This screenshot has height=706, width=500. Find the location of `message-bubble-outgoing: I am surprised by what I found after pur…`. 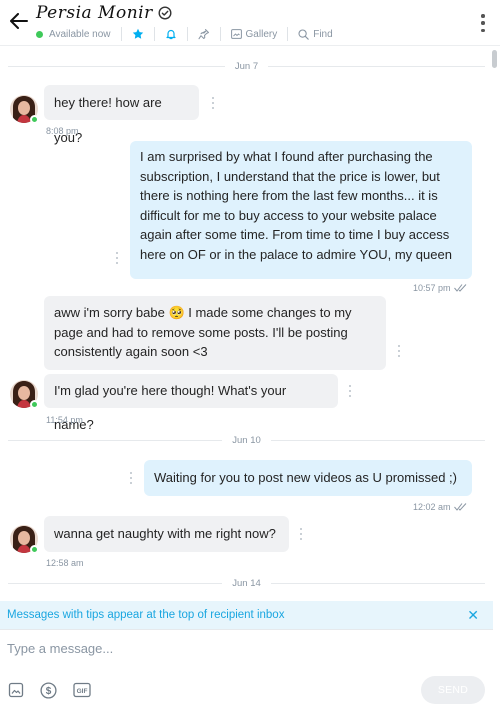

message-bubble-outgoing: I am surprised by what I found after pur… is located at coordinates (301, 210).